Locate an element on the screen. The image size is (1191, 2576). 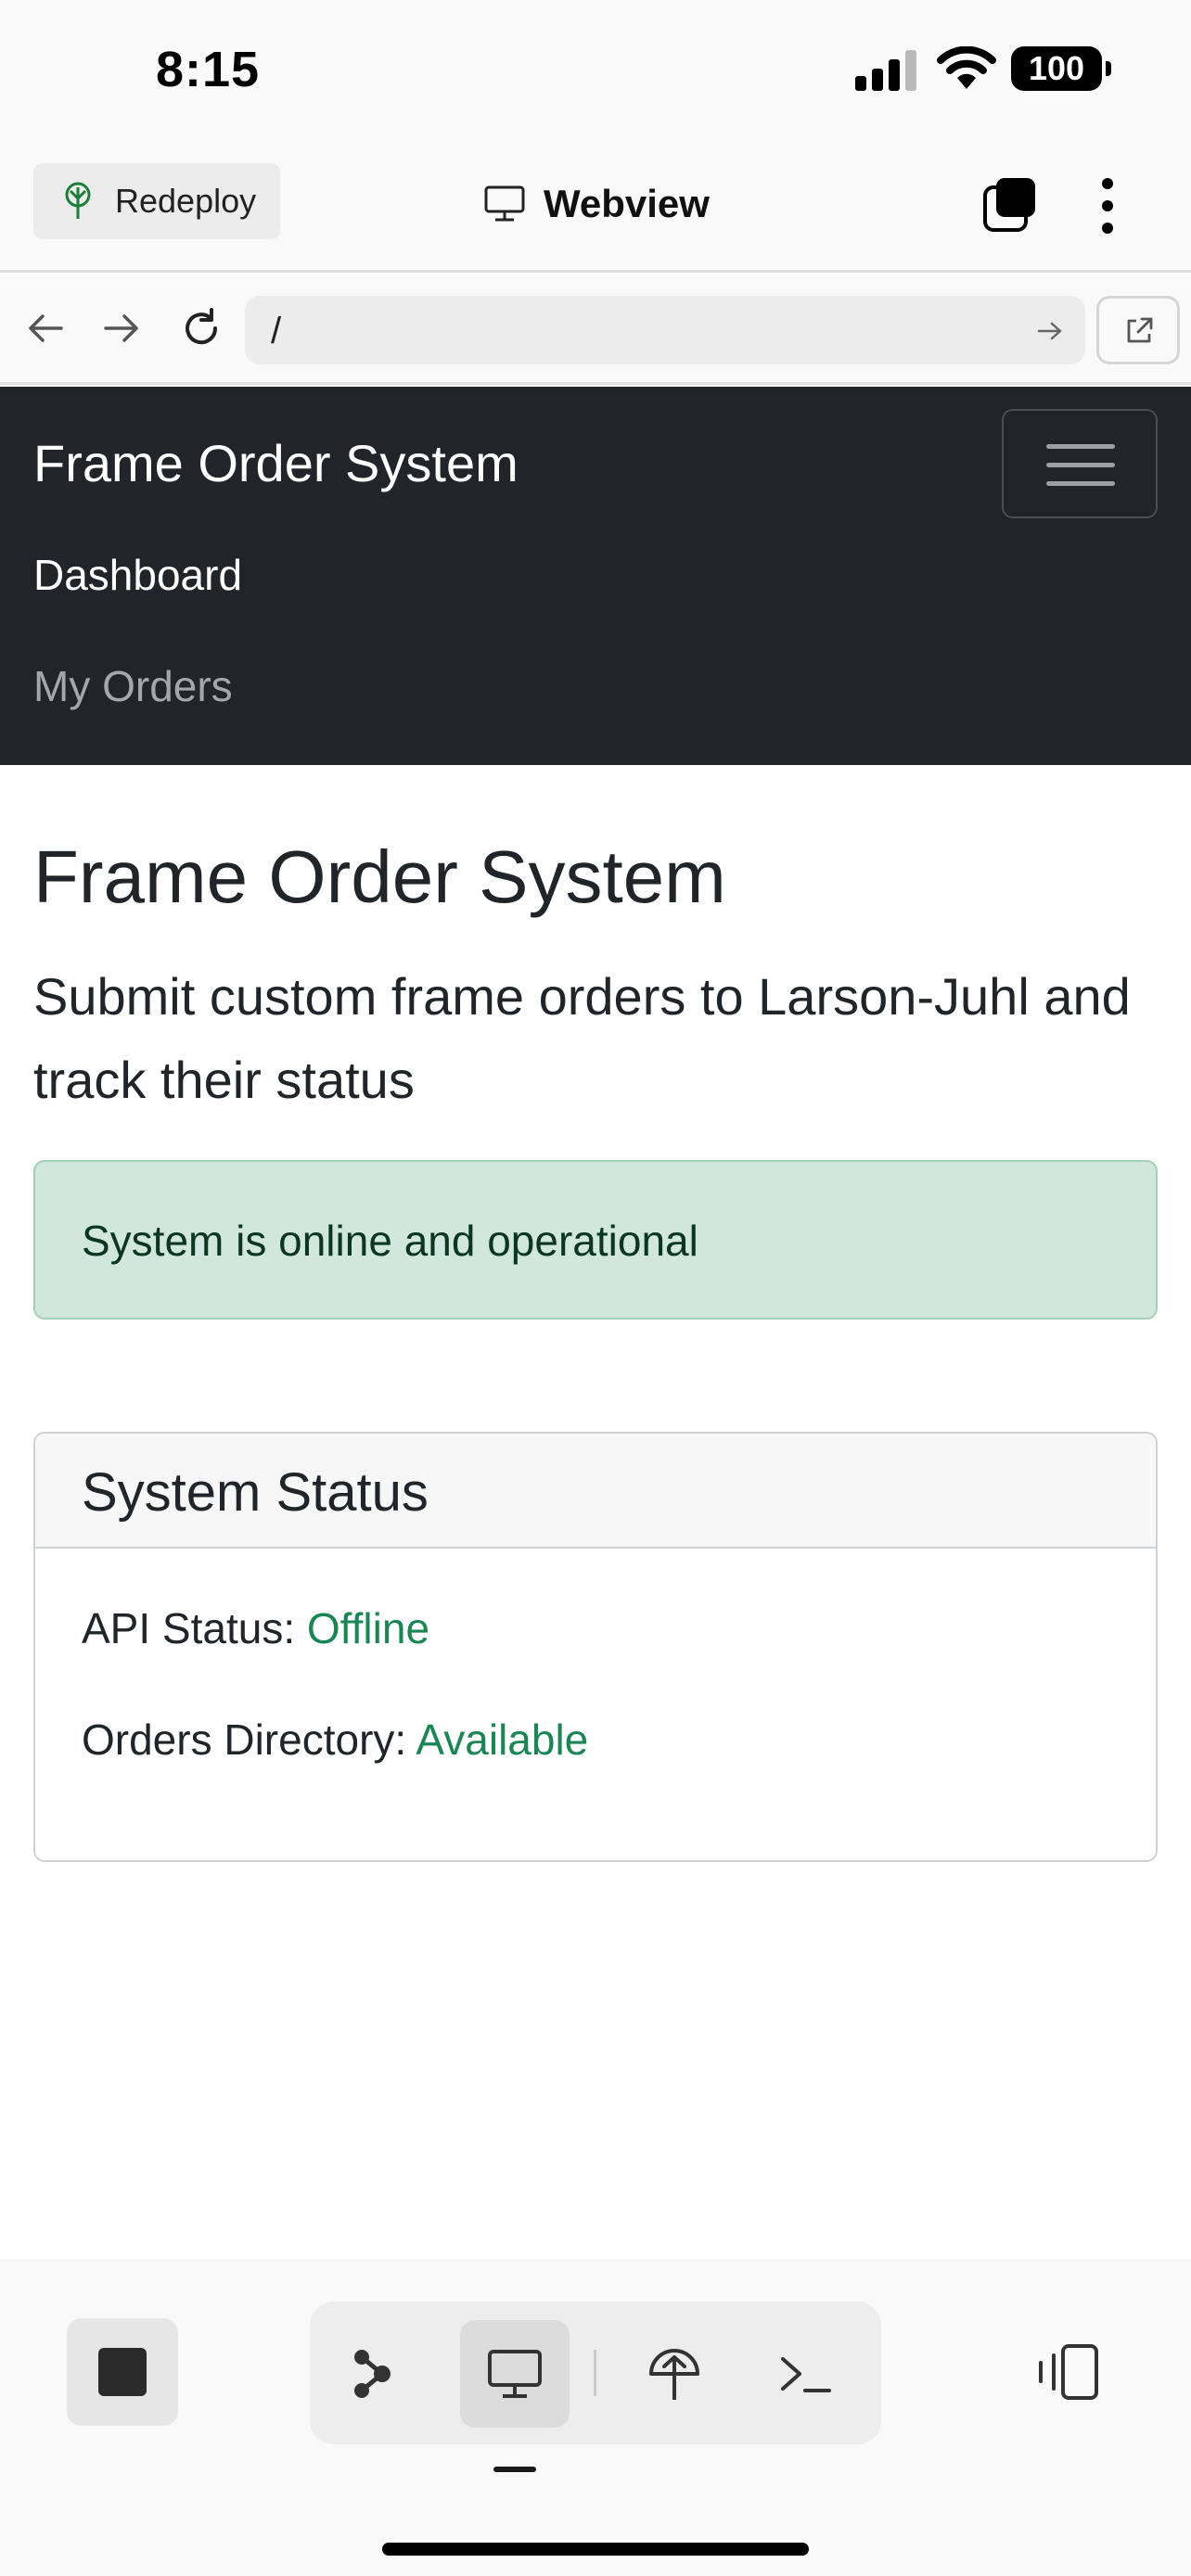
navbar-toggler-button is located at coordinates (1080, 463).